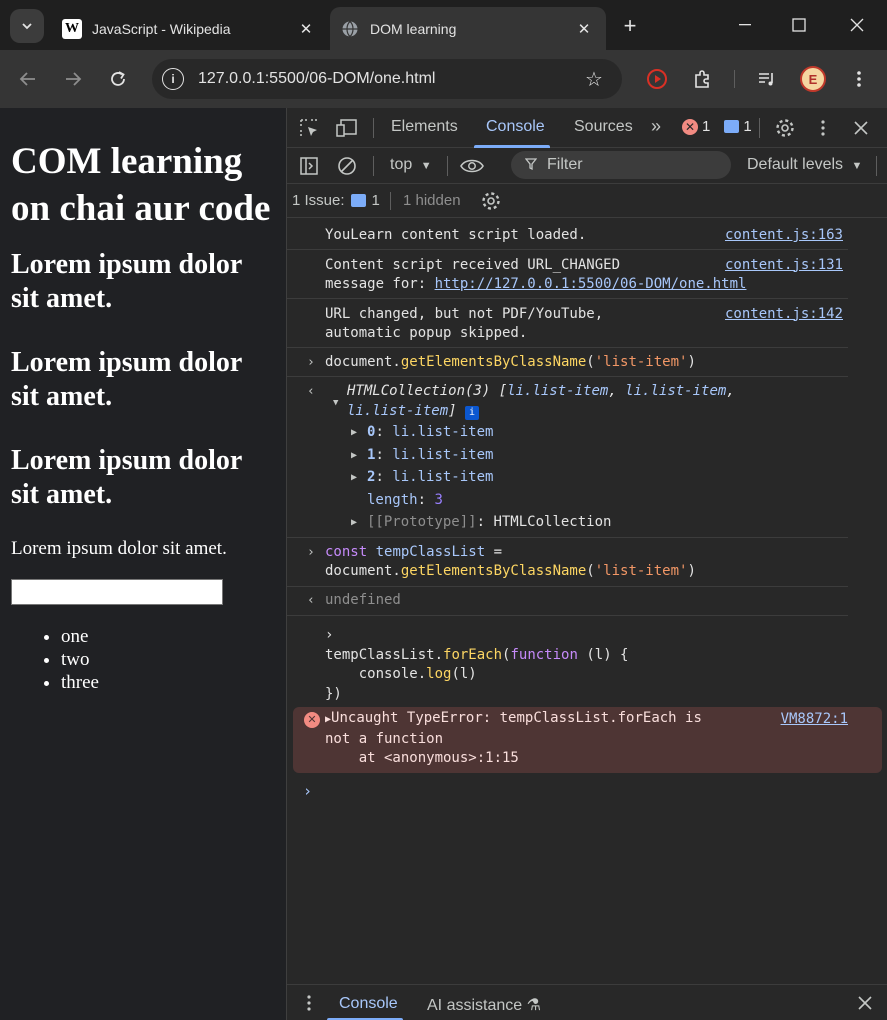 This screenshot has width=887, height=1020. Describe the element at coordinates (309, 128) in the screenshot. I see `inspect-element-icon` at that location.